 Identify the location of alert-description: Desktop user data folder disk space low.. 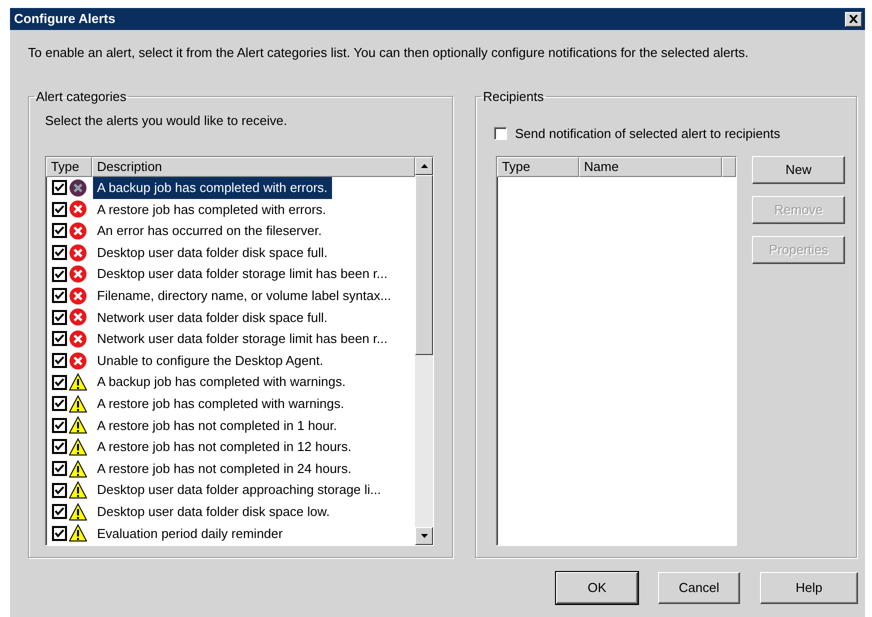
(213, 511).